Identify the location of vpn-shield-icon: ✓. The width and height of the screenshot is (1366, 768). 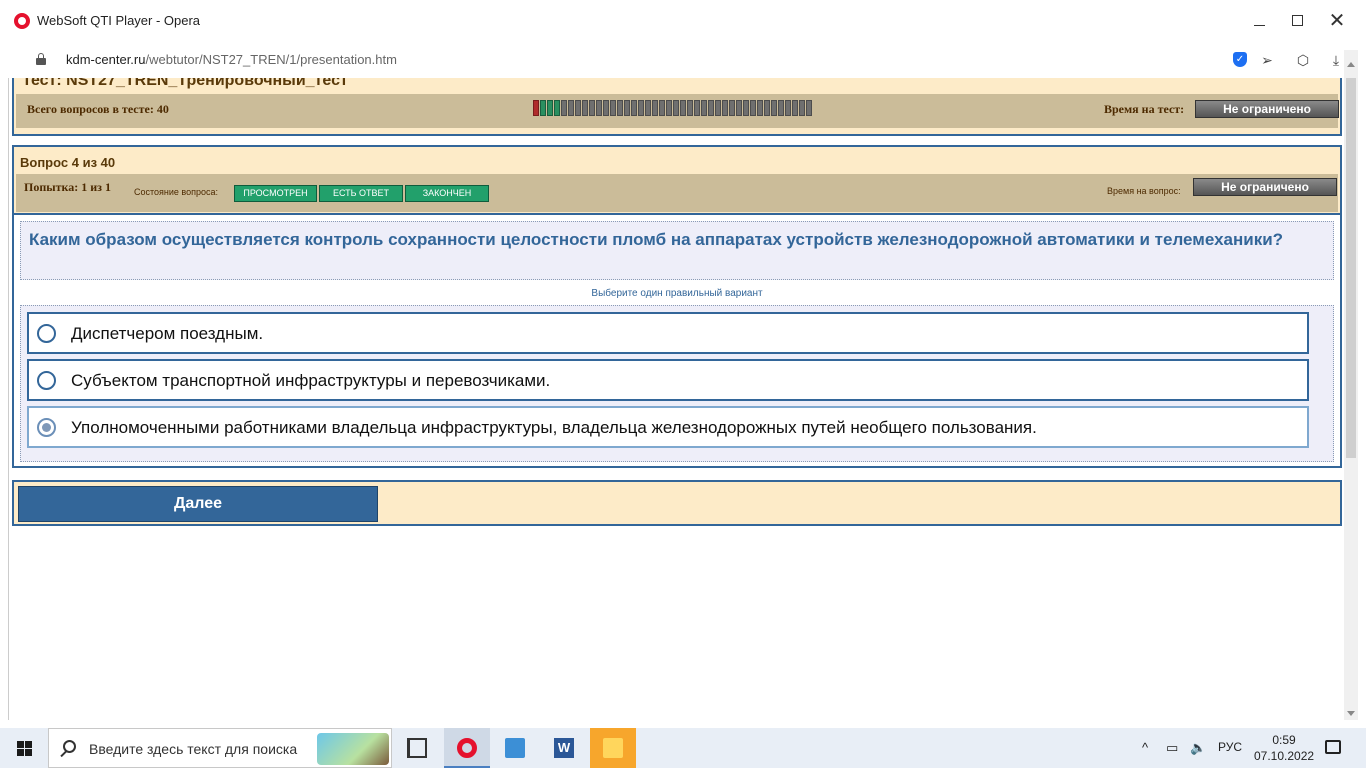
(1240, 60).